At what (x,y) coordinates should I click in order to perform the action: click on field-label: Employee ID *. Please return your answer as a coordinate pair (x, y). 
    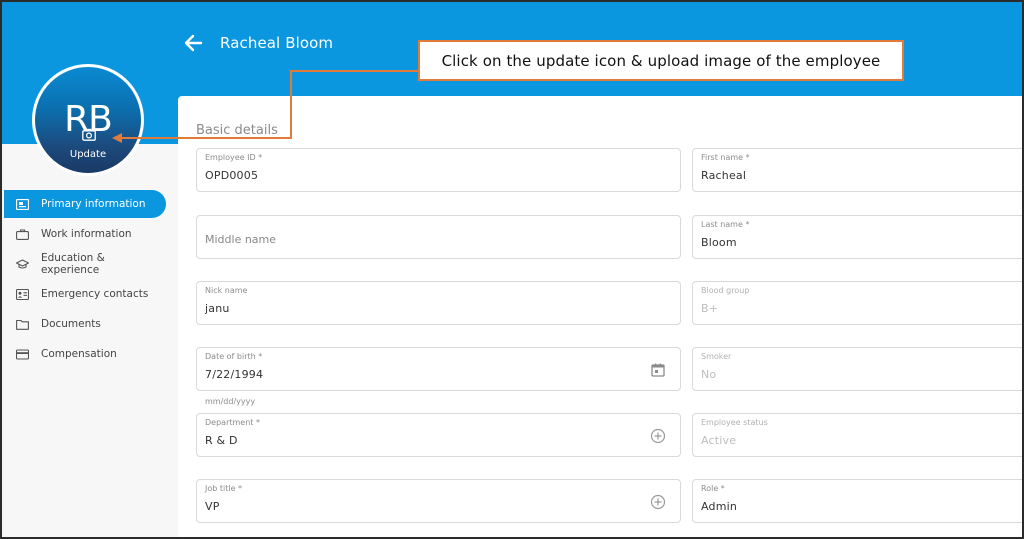
    Looking at the image, I should click on (234, 157).